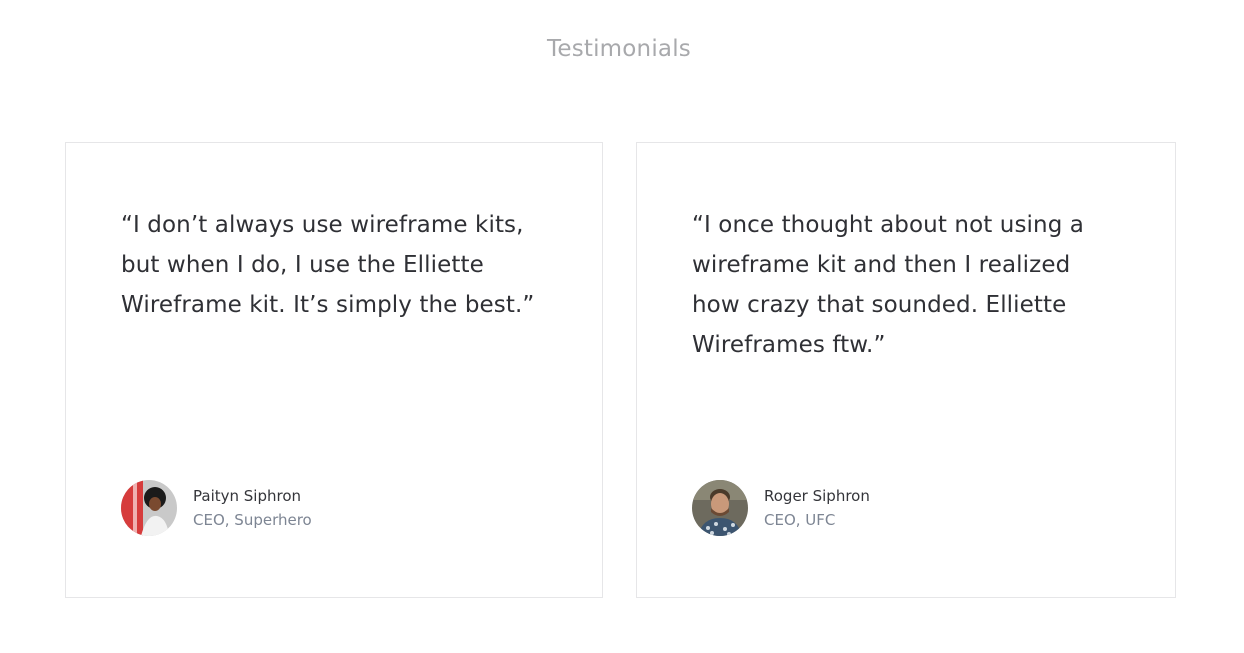  Describe the element at coordinates (247, 496) in the screenshot. I see `author-name: Paityn Siphron` at that location.